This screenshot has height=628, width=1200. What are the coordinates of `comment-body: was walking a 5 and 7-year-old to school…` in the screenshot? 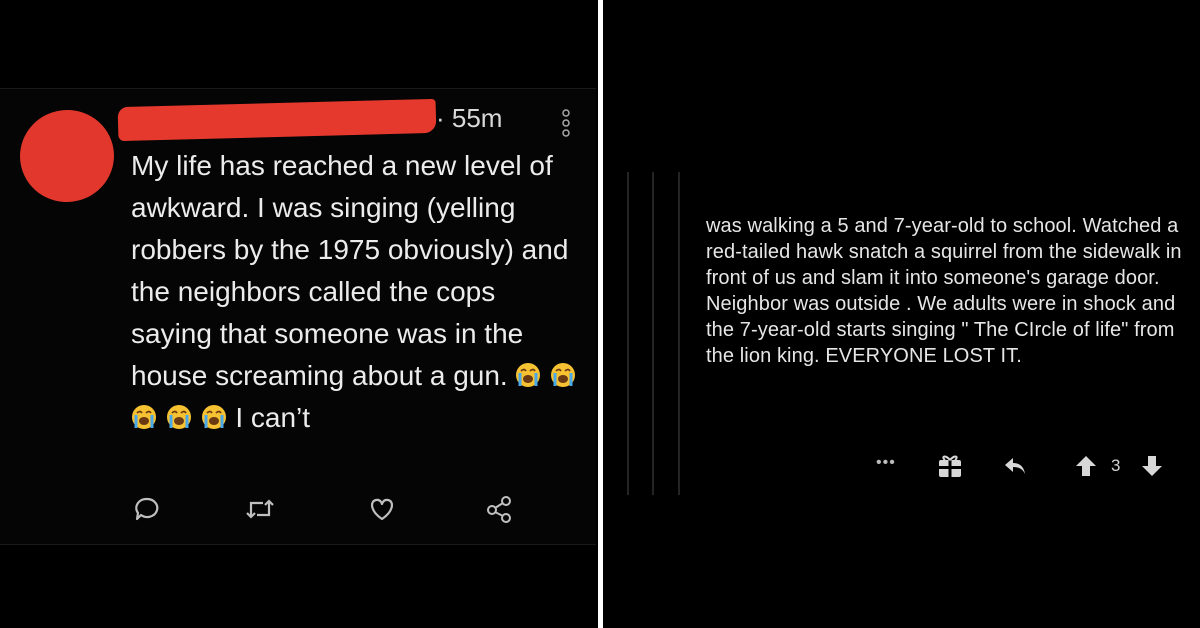 It's located at (944, 291).